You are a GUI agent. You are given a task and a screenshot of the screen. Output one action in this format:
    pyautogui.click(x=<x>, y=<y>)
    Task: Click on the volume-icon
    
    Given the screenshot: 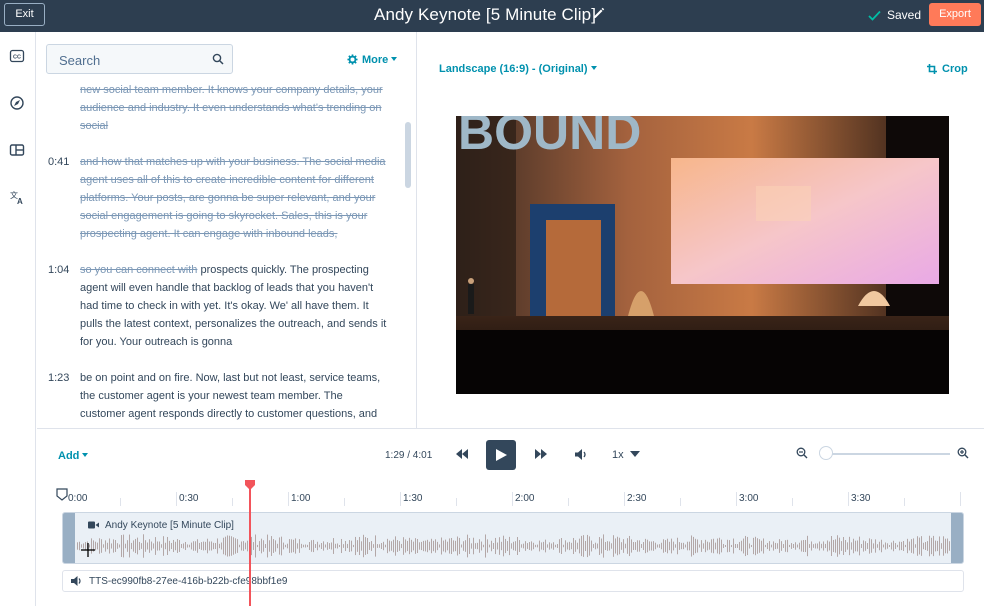 What is the action you would take?
    pyautogui.click(x=581, y=454)
    